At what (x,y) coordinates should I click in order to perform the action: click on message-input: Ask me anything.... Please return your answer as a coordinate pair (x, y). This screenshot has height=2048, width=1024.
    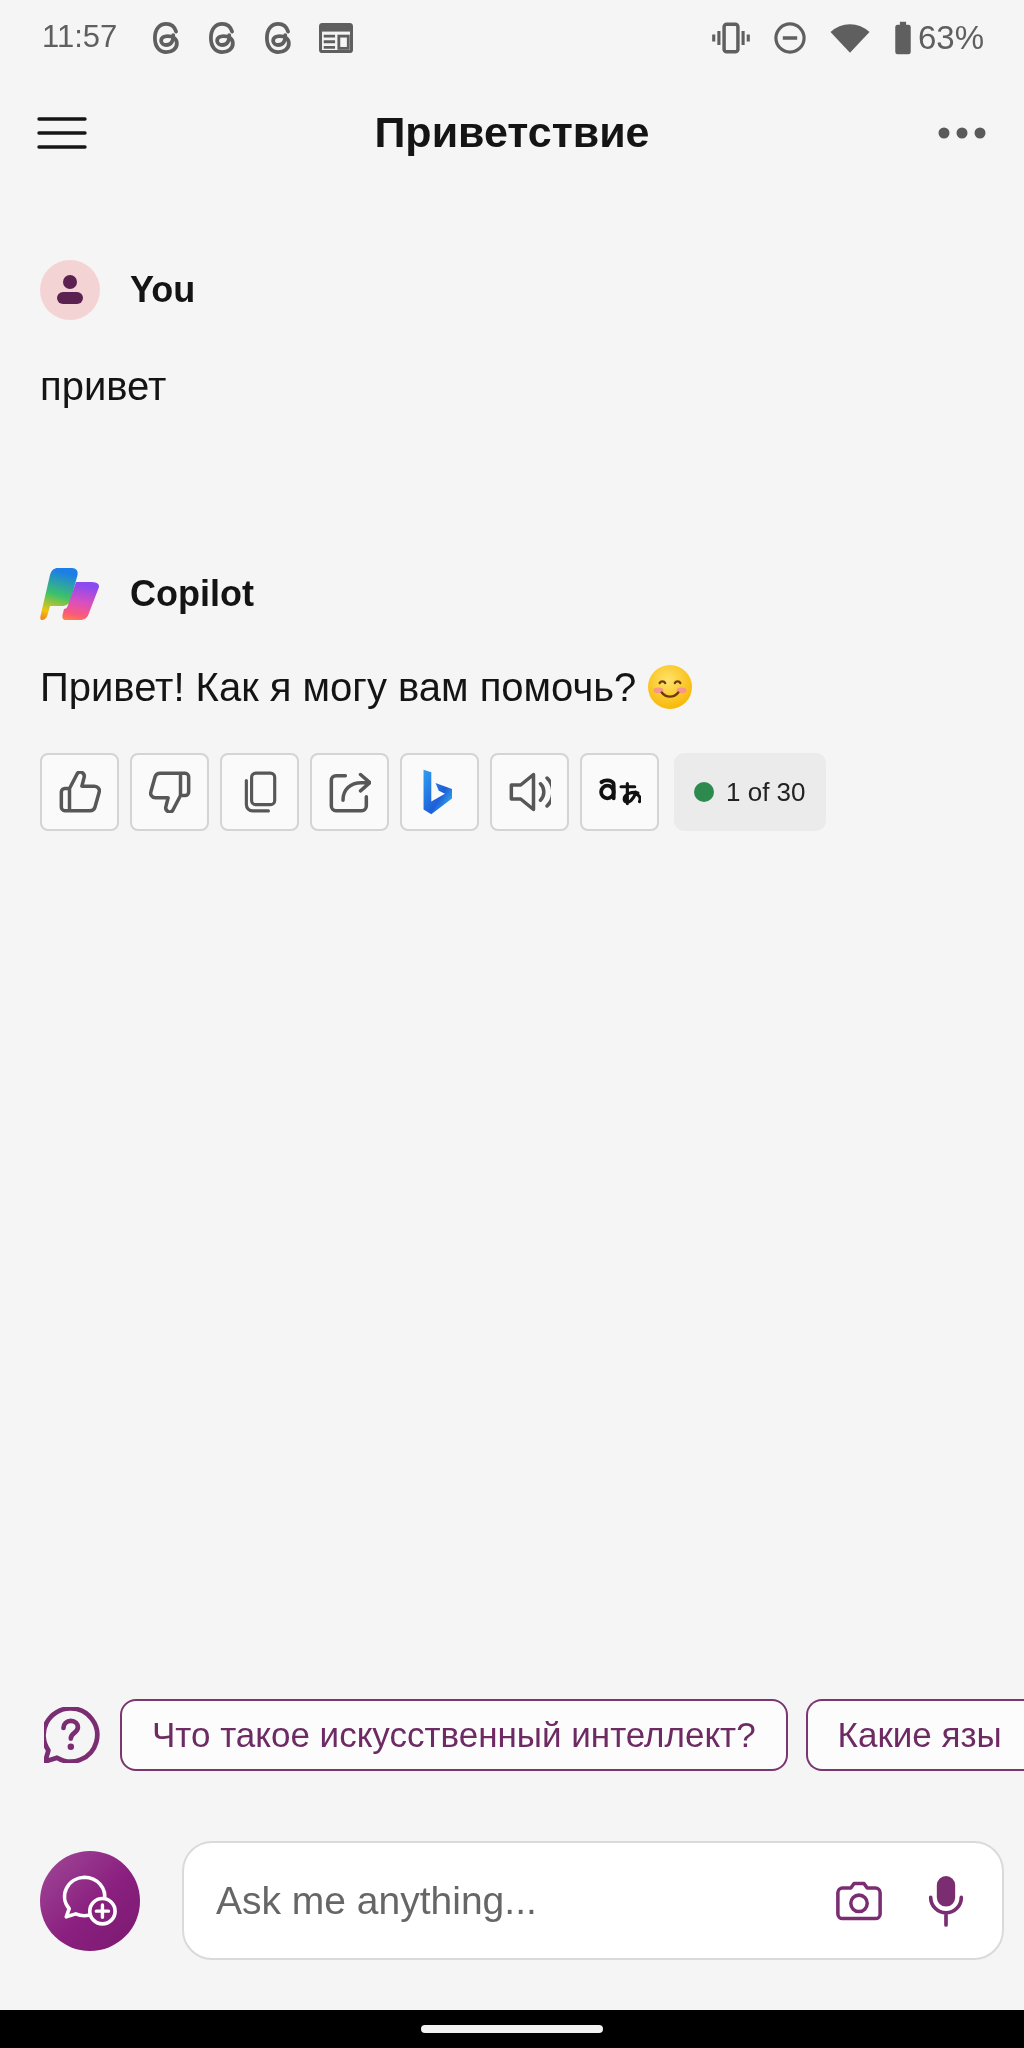
    Looking at the image, I should click on (525, 1900).